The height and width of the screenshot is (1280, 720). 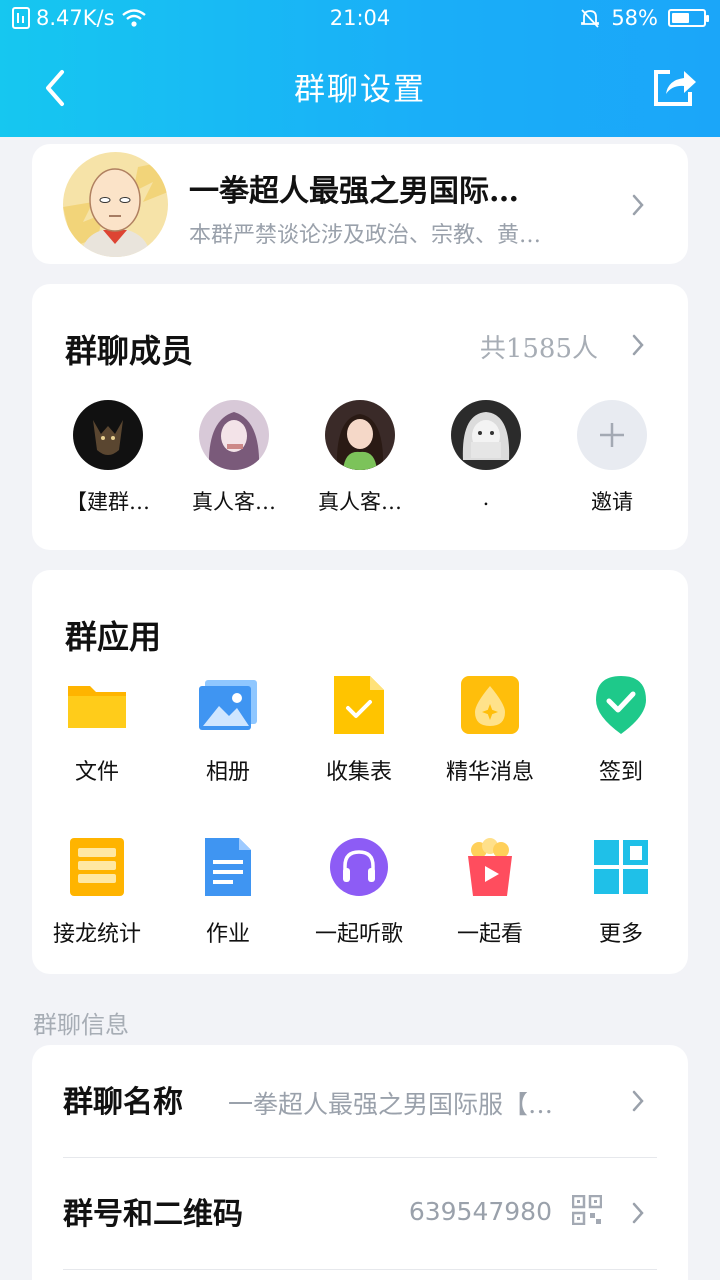 What do you see at coordinates (227, 934) in the screenshot?
I see `app-label: 作业` at bounding box center [227, 934].